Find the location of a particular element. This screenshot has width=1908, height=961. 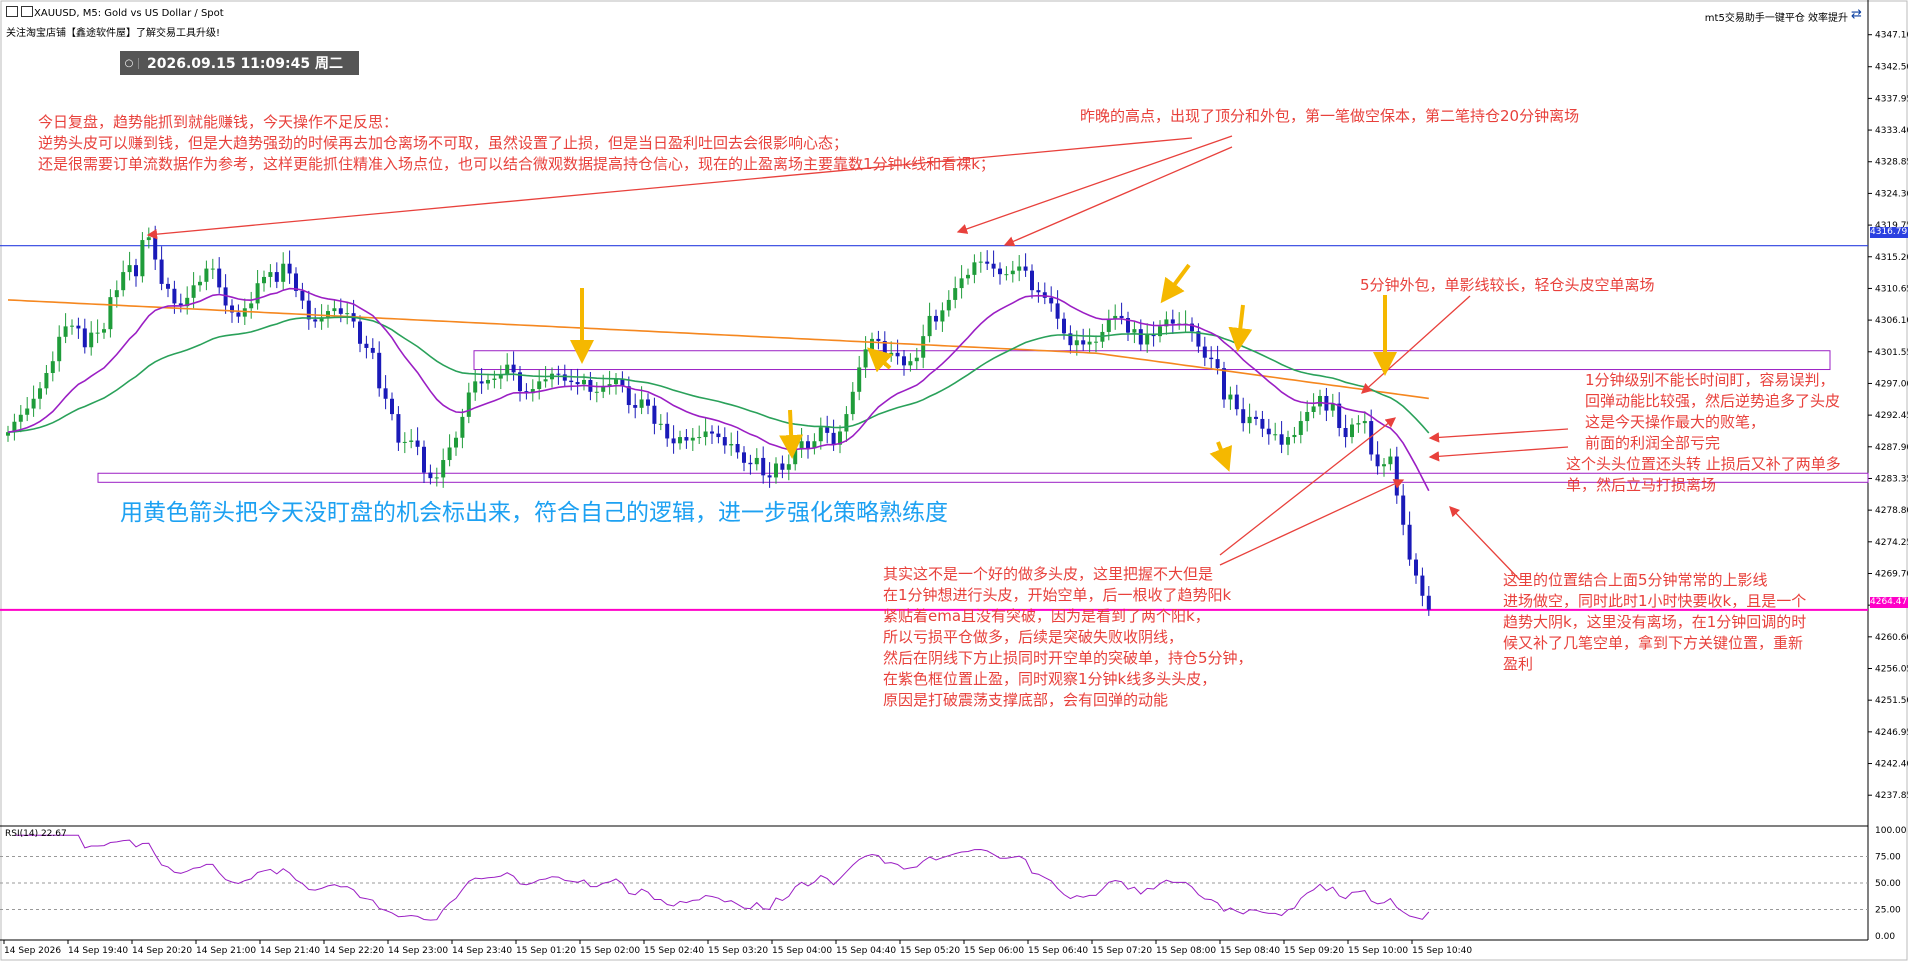

symbol-title: XAUUSD, M5: Gold vs US Dollar / Spot is located at coordinates (129, 13).